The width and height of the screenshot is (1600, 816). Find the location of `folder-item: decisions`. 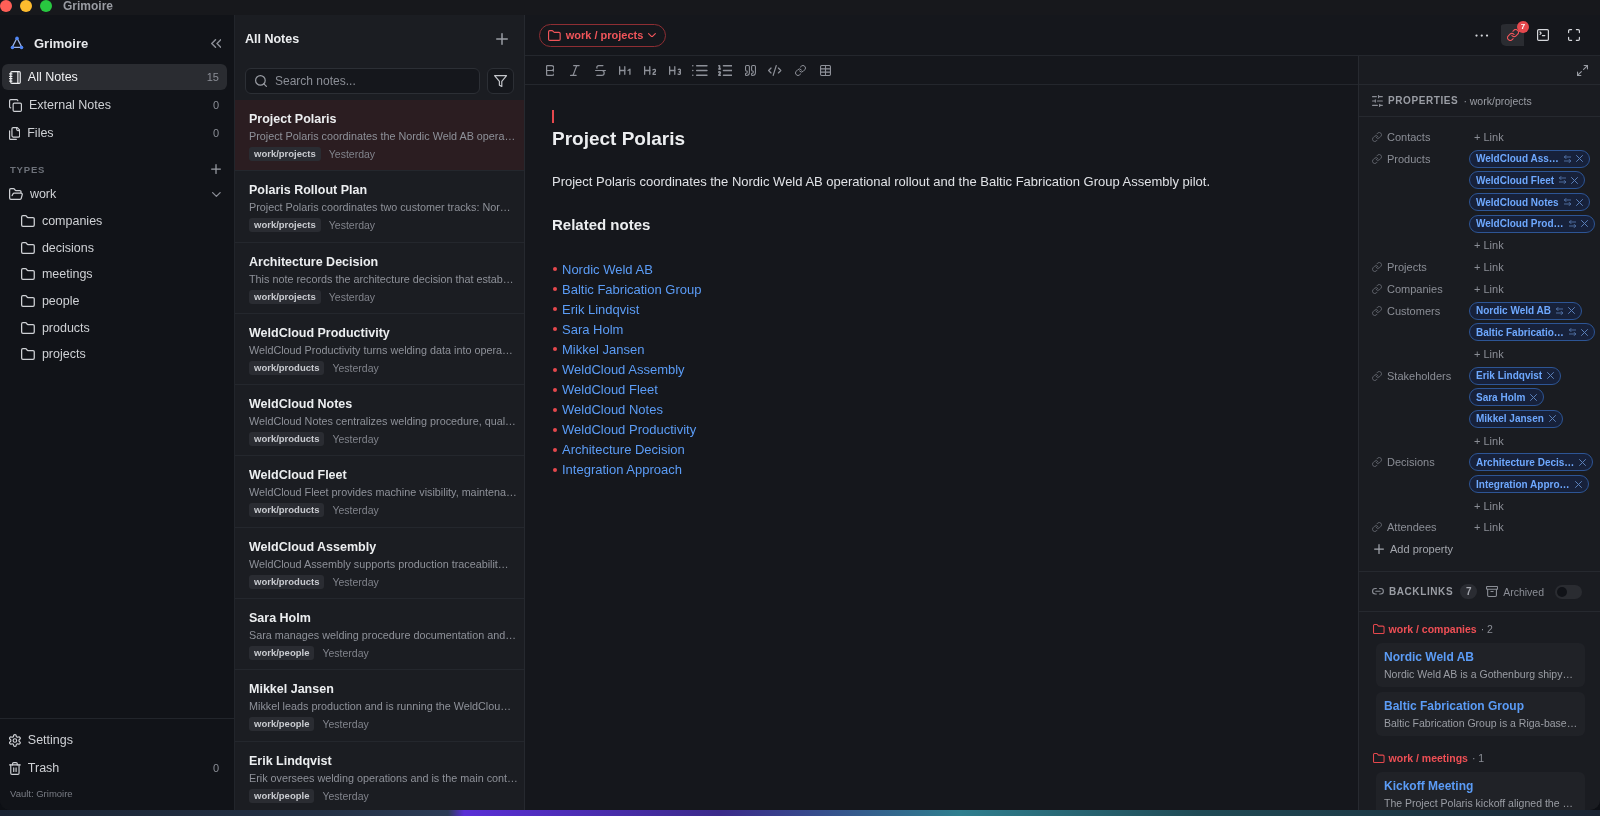

folder-item: decisions is located at coordinates (114, 248).